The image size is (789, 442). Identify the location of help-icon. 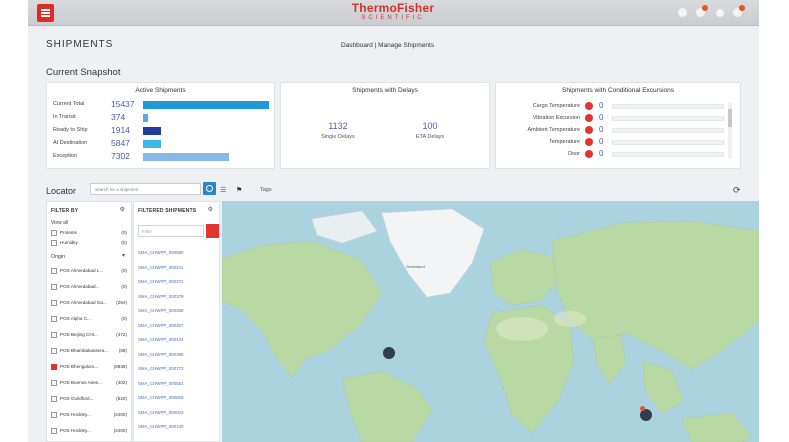
(682, 12).